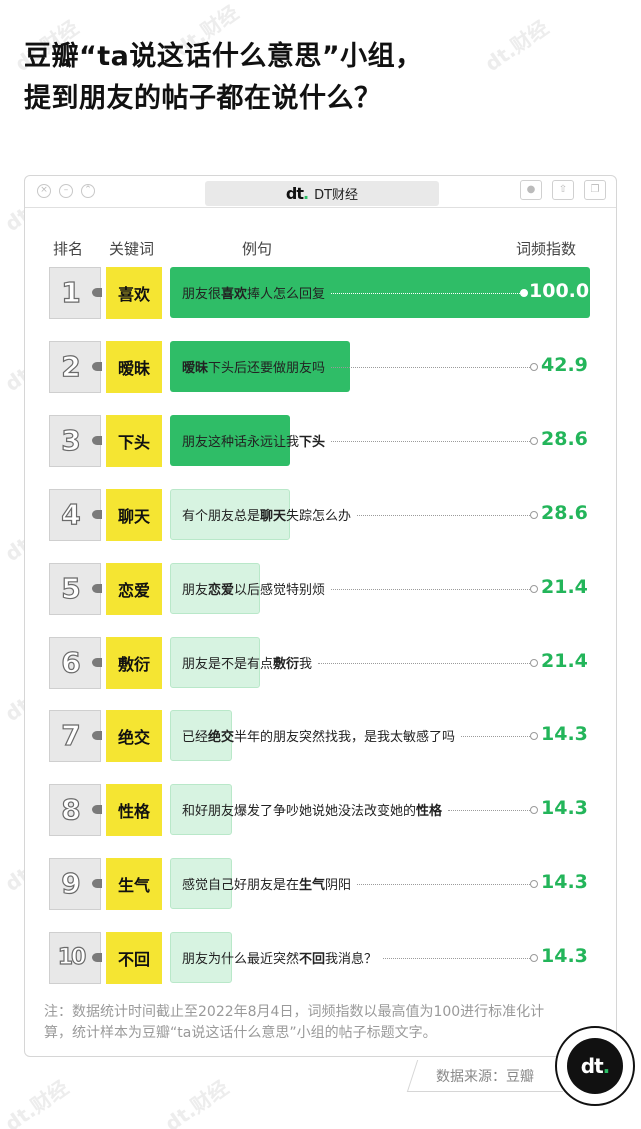  I want to click on chart-row: 2 暧昧 暧昧下头后还要做朋友吗 42.9, so click(320, 367).